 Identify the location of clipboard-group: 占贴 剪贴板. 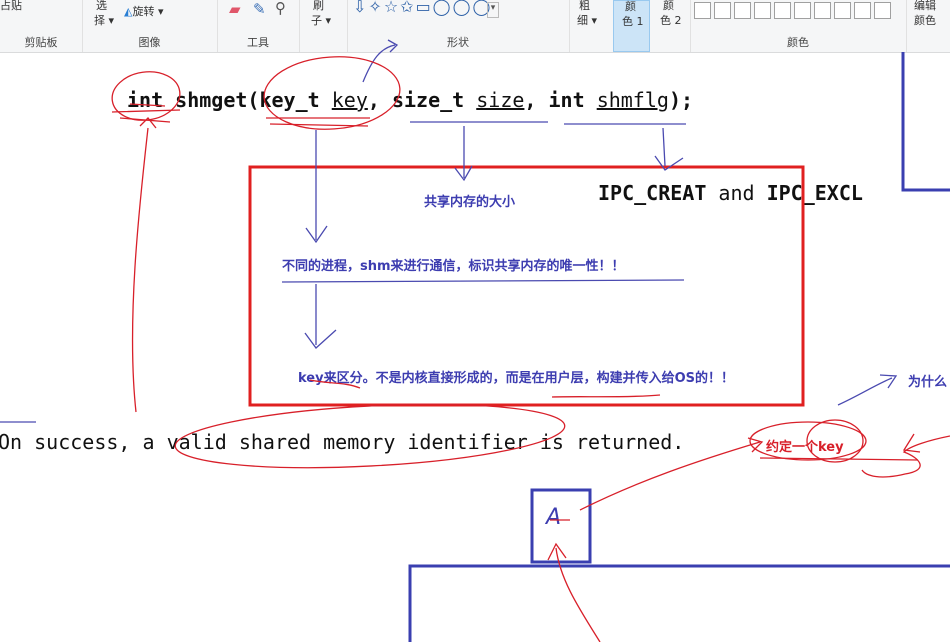
(41, 26).